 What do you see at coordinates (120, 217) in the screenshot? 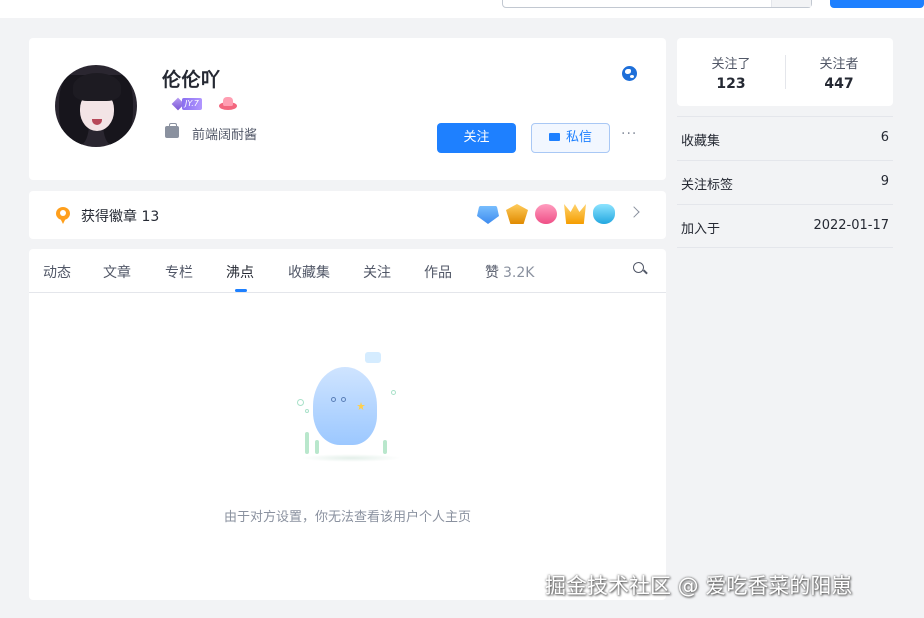
I see `badges-count-label: 获得徽章 13` at bounding box center [120, 217].